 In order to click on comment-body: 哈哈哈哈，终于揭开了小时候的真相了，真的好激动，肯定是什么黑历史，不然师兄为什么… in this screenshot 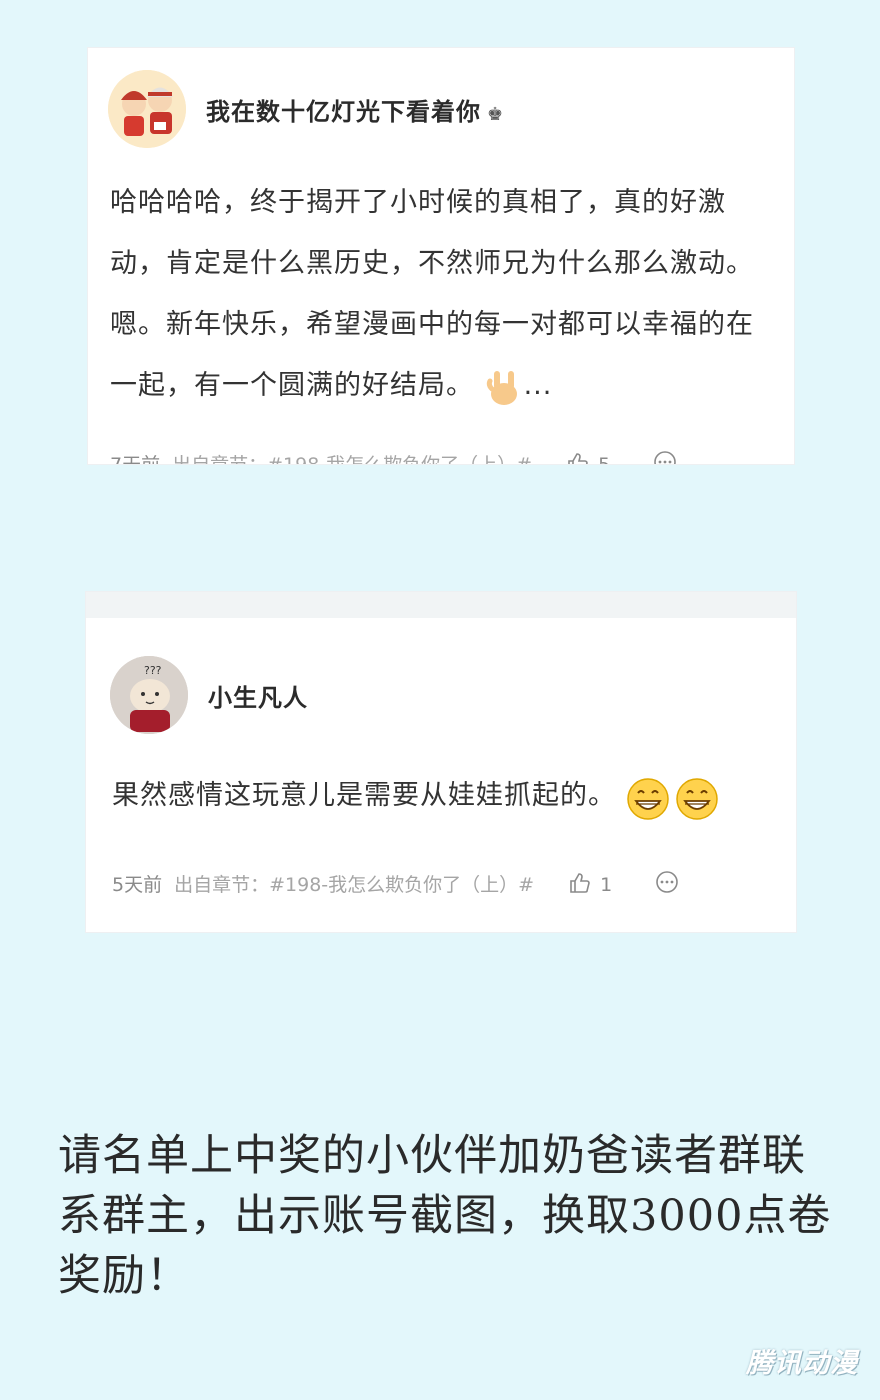, I will do `click(432, 294)`.